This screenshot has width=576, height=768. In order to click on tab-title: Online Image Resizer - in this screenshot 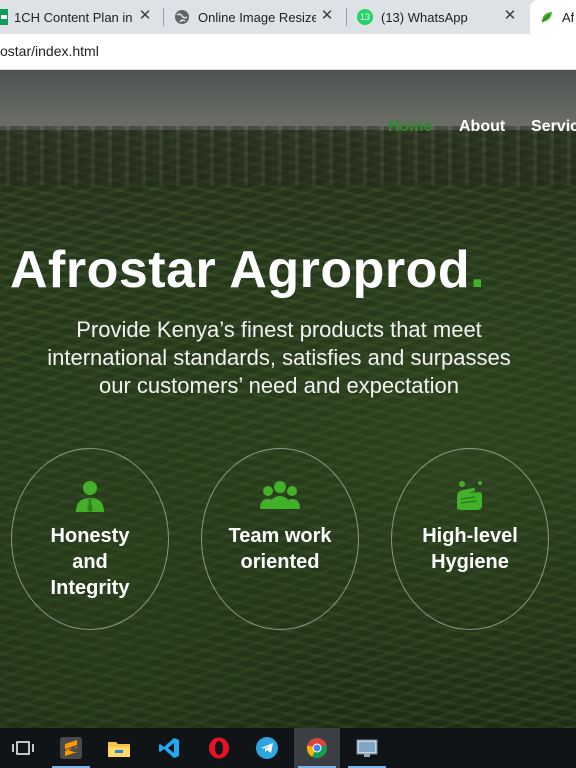, I will do `click(257, 17)`.